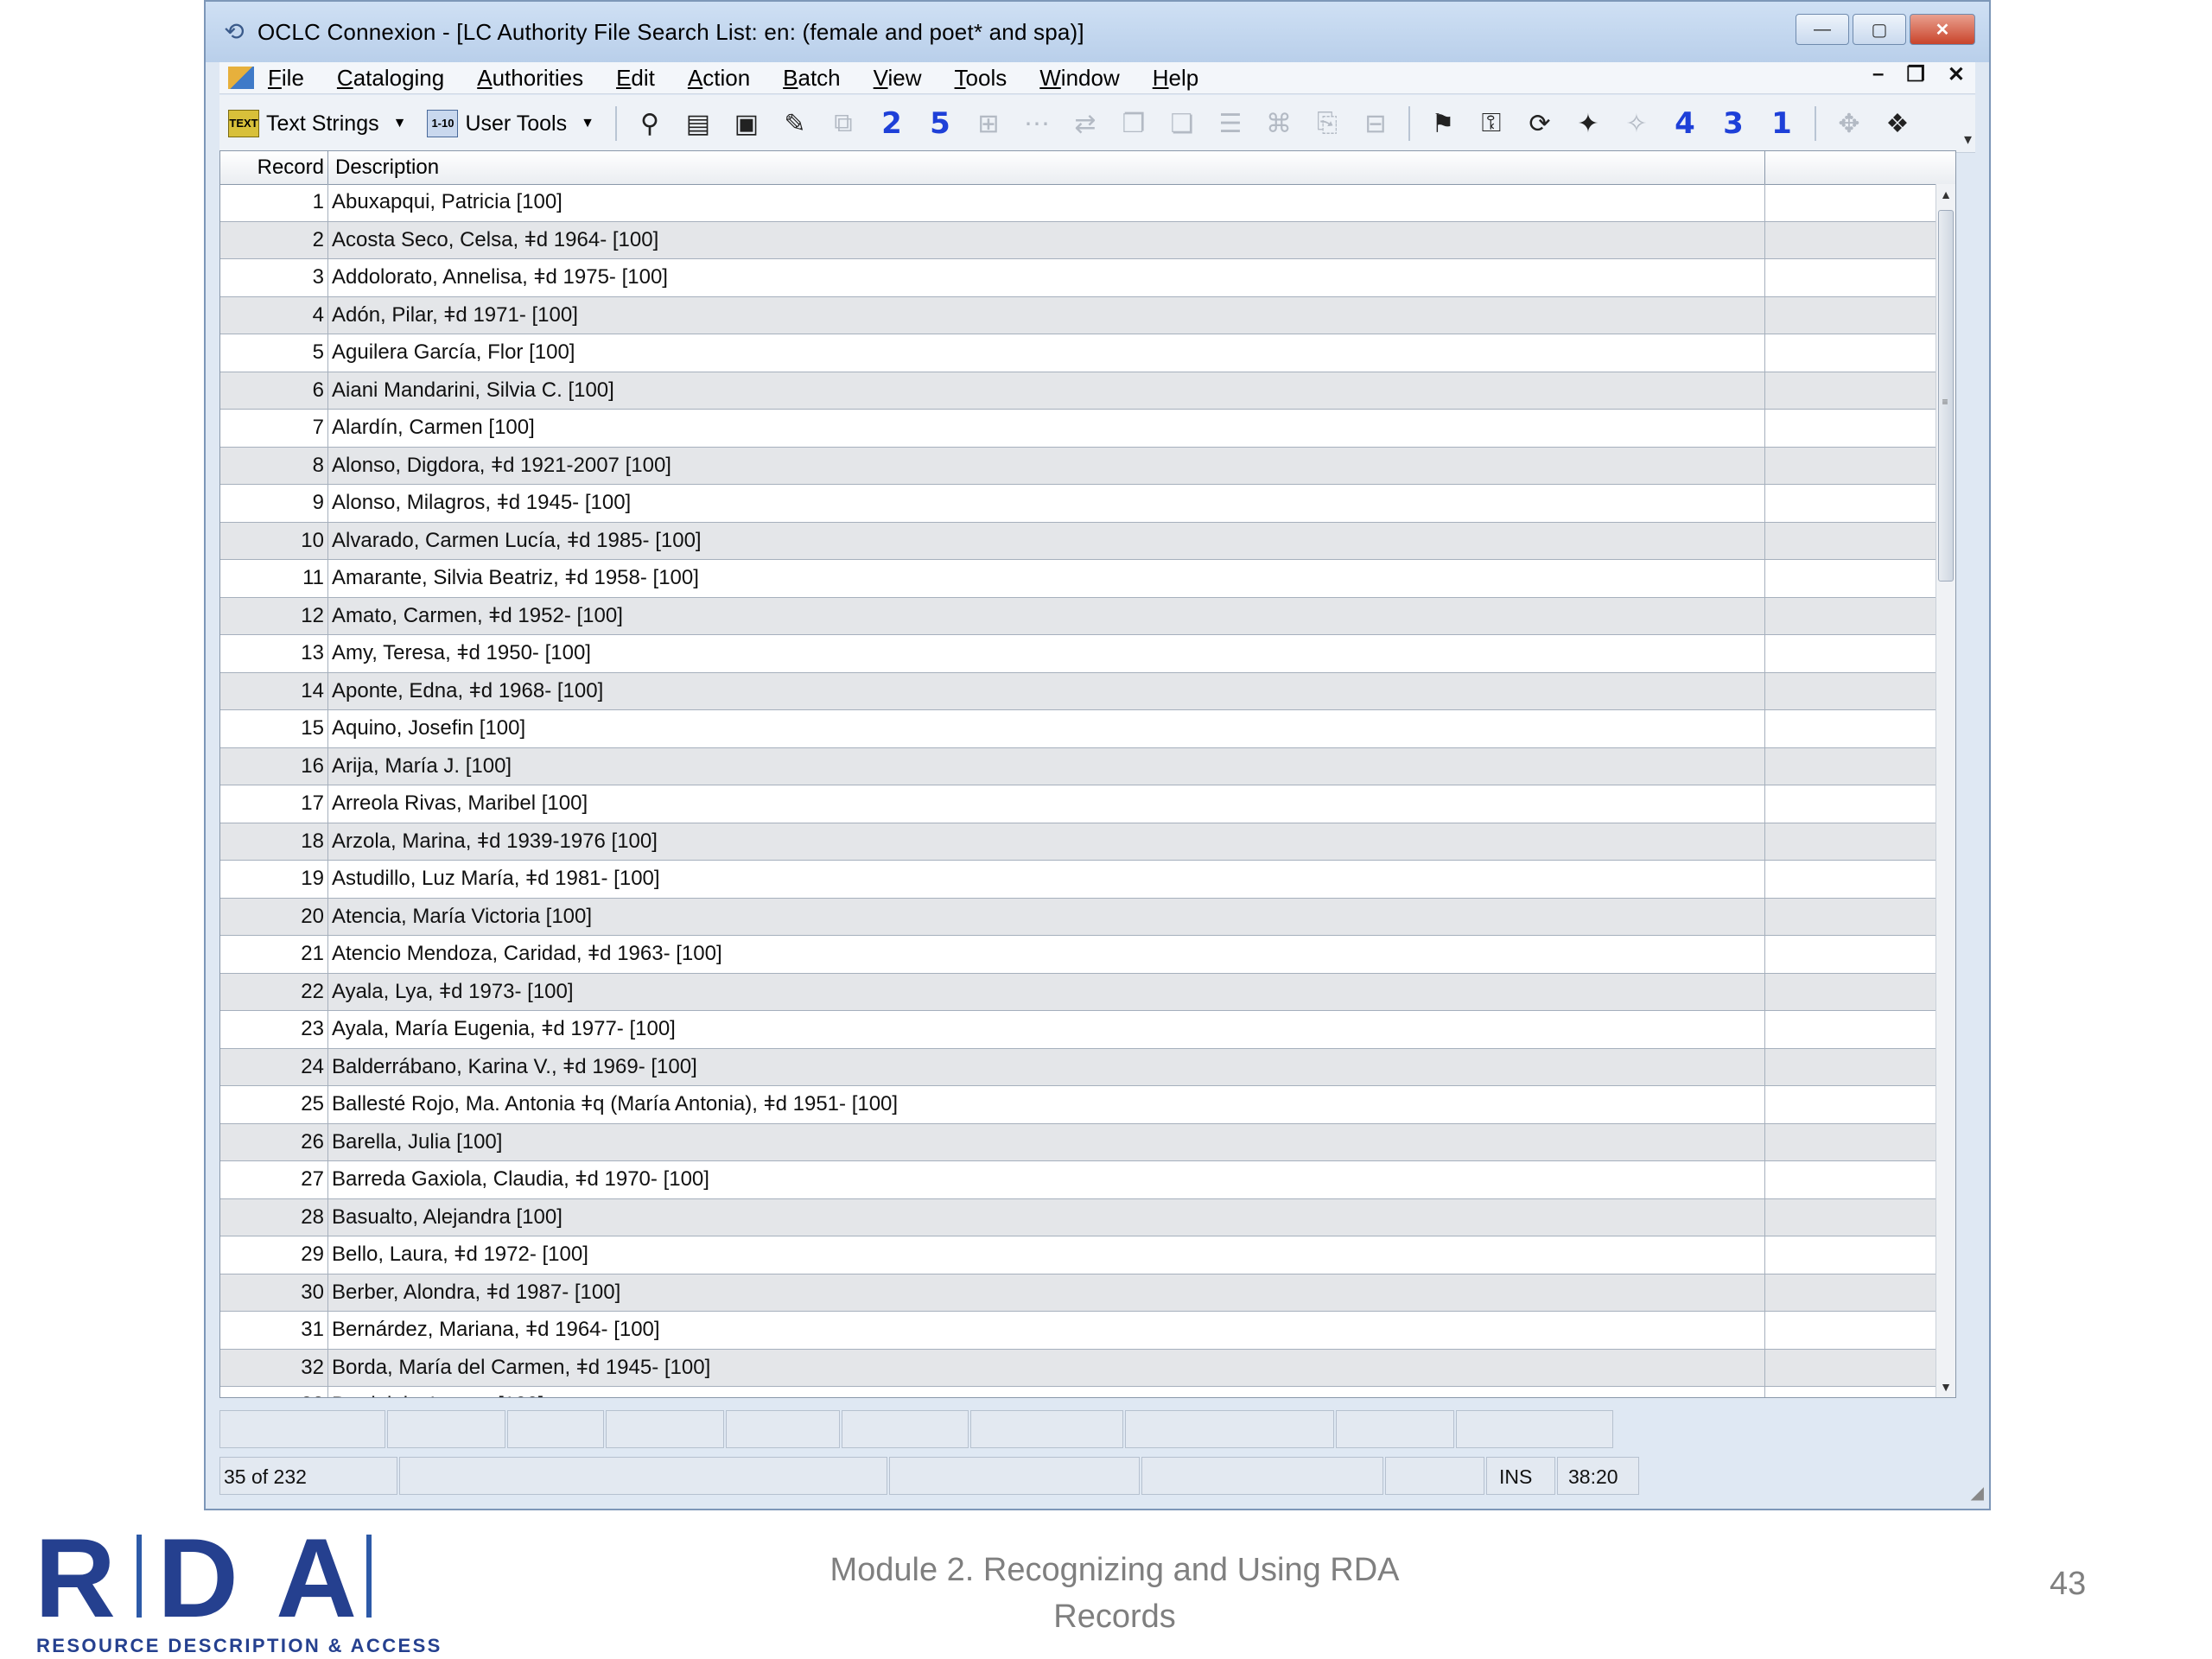  Describe the element at coordinates (510, 123) in the screenshot. I see `user-tools-button: 1-10 User Tools ▼` at that location.